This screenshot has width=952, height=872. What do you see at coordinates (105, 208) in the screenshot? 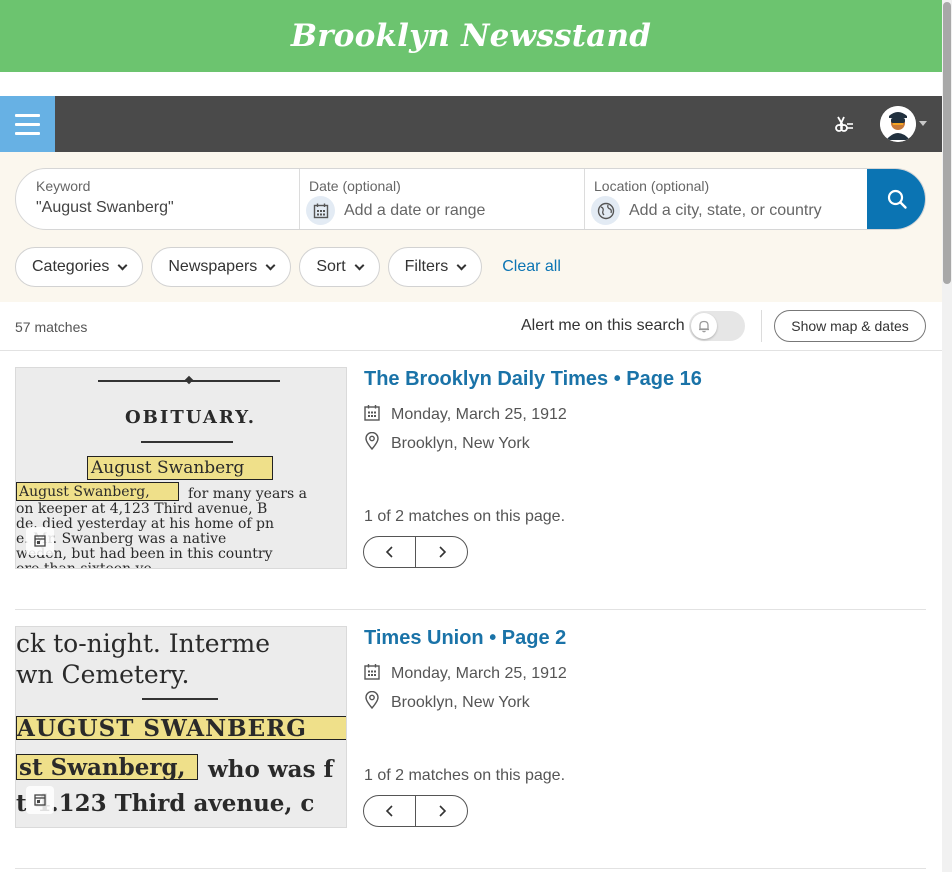
I see `keyword-input: "August Swanberg"` at bounding box center [105, 208].